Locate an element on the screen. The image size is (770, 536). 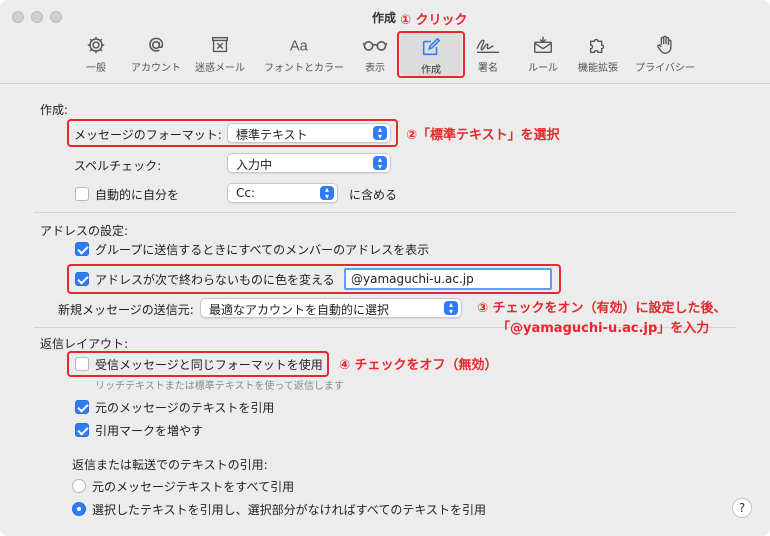
tab-privacy: プライバシー is located at coordinates (665, 55).